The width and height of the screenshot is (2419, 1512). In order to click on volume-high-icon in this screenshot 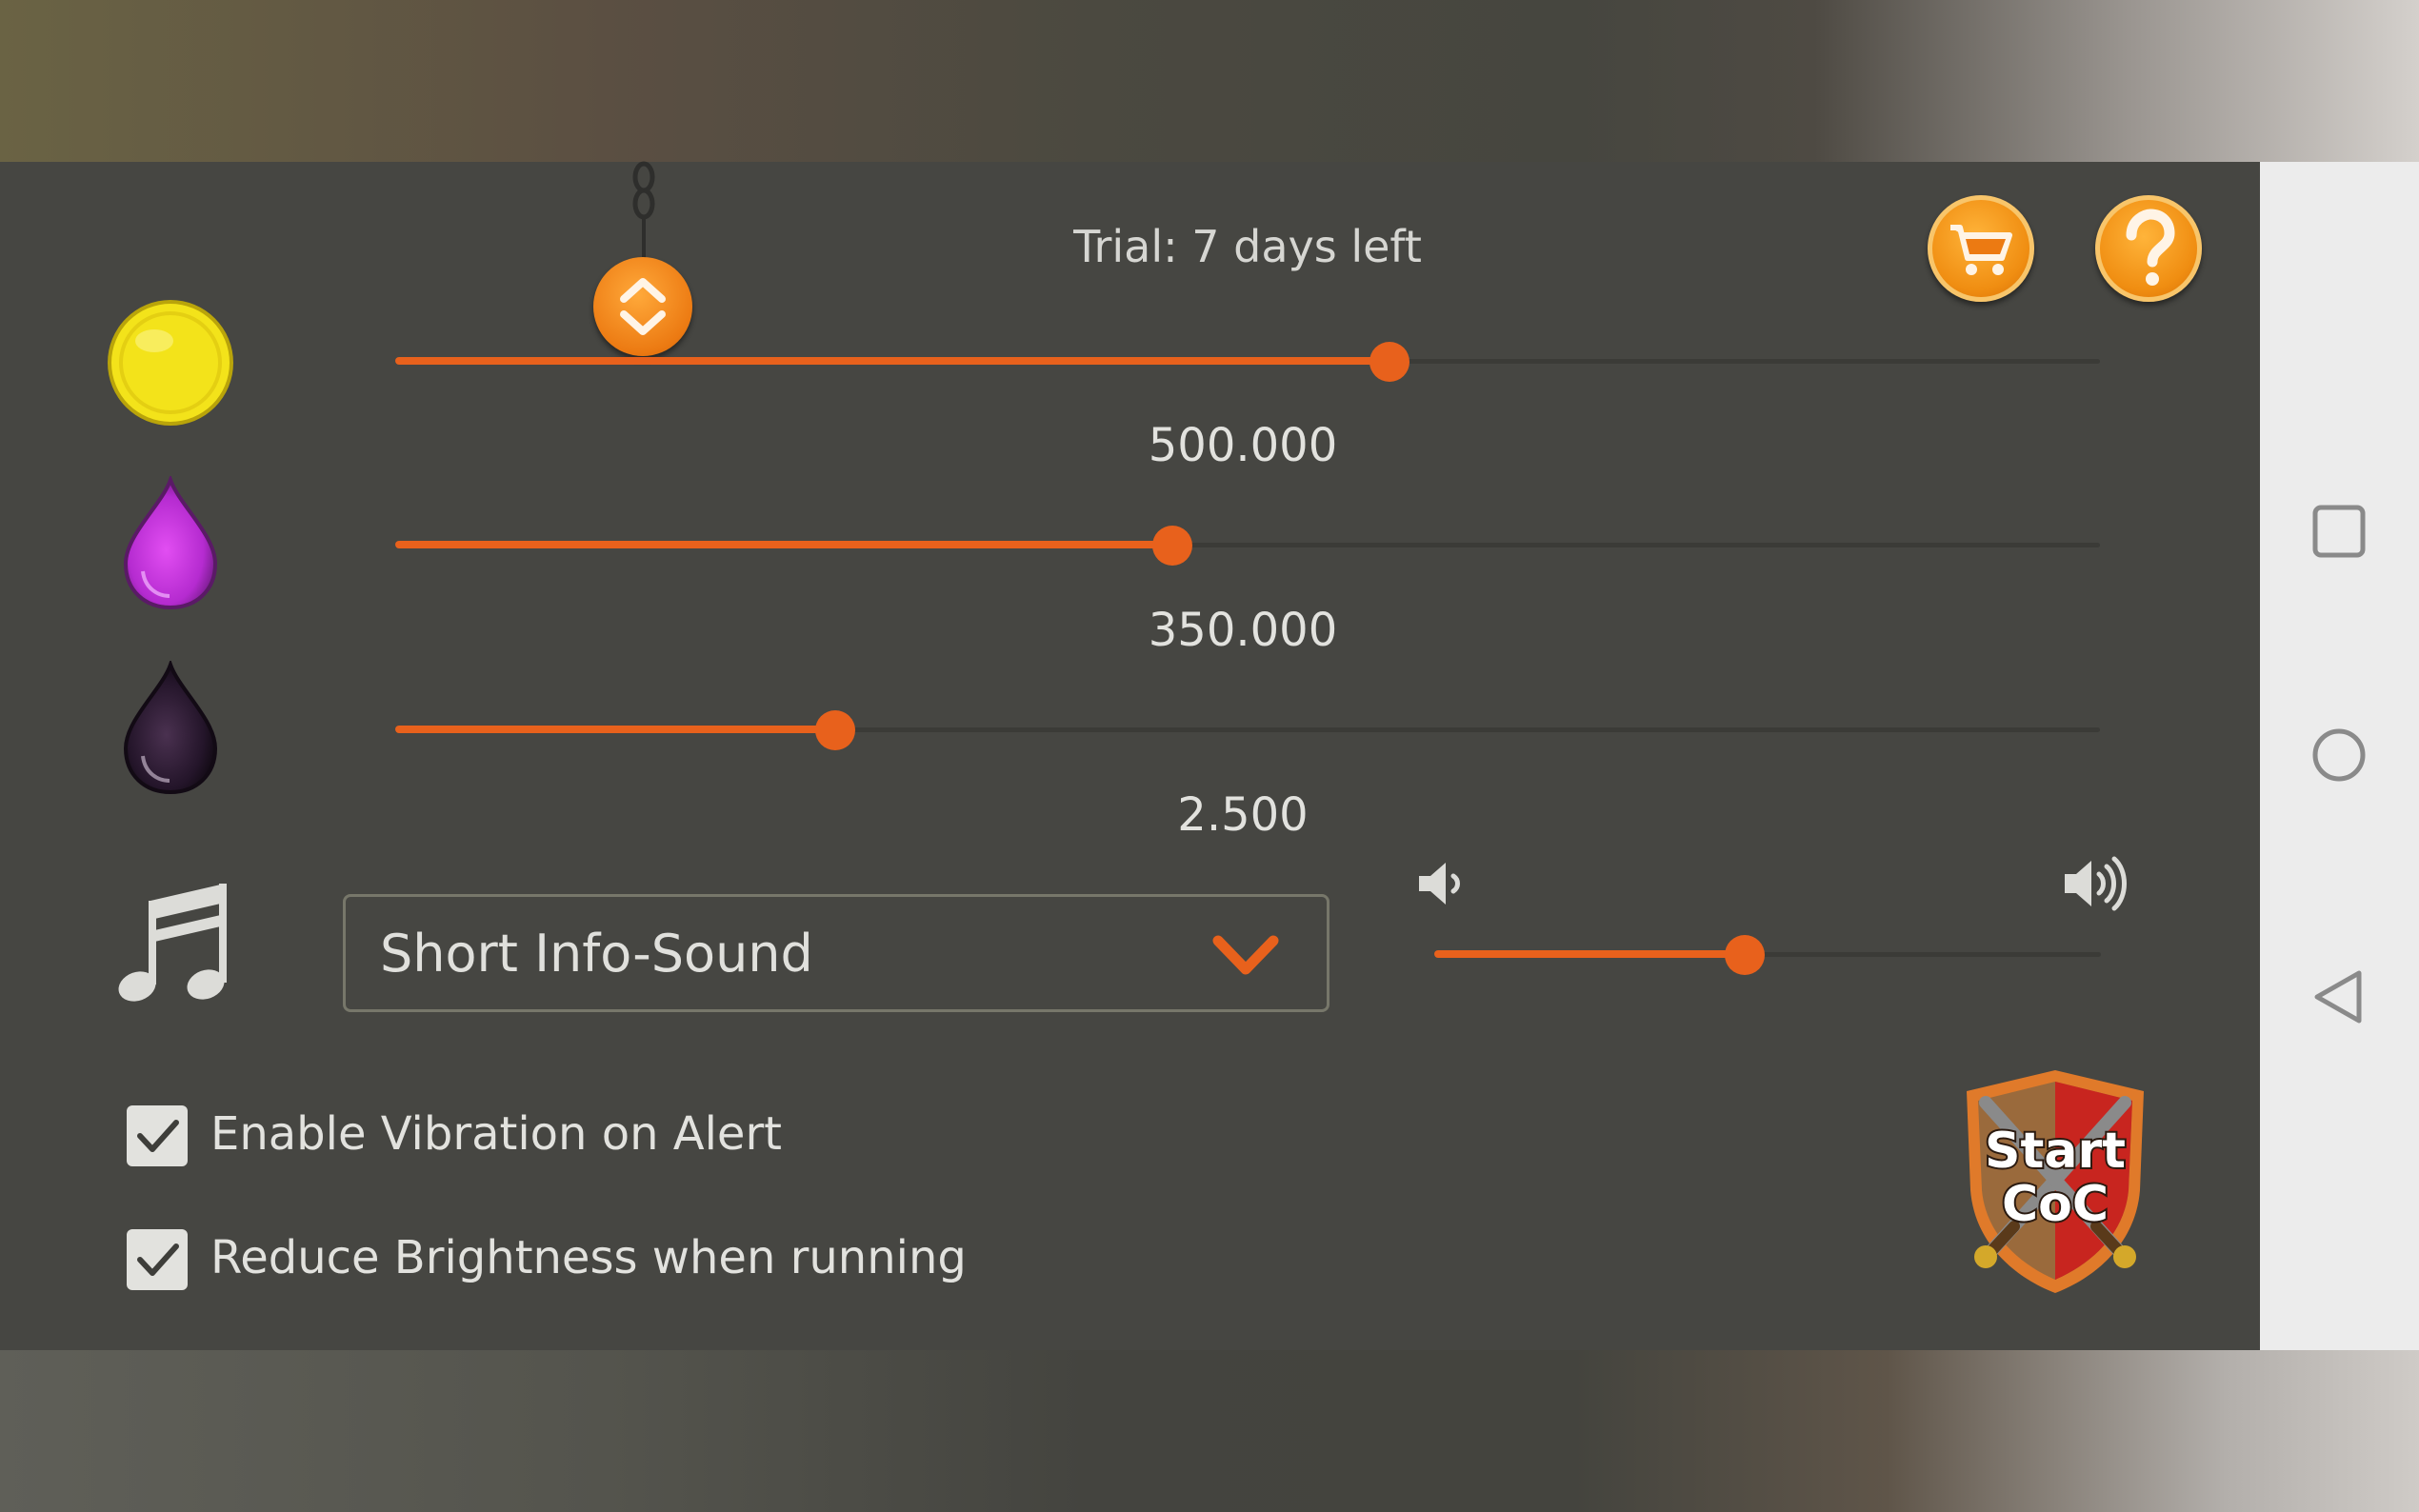, I will do `click(2096, 883)`.